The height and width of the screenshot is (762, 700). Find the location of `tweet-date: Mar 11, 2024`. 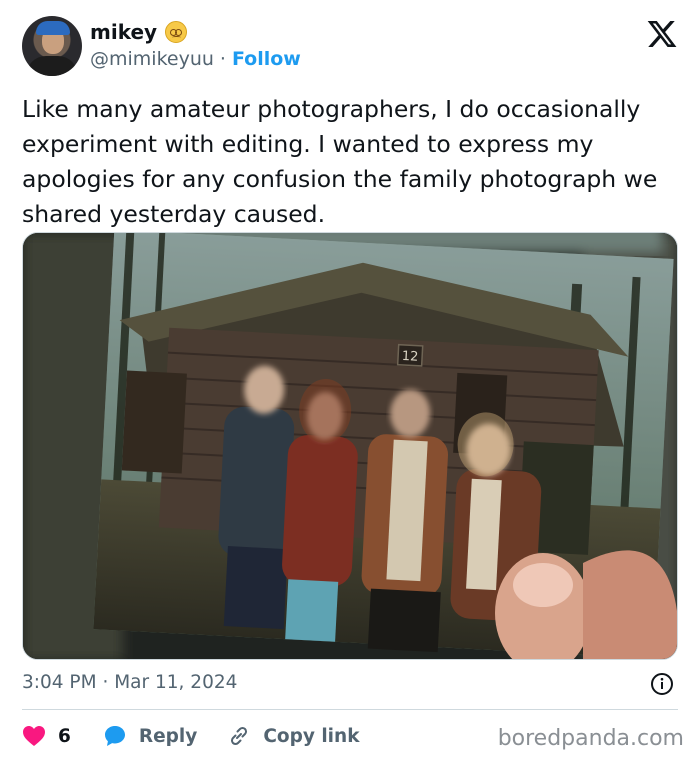

tweet-date: Mar 11, 2024 is located at coordinates (175, 682).